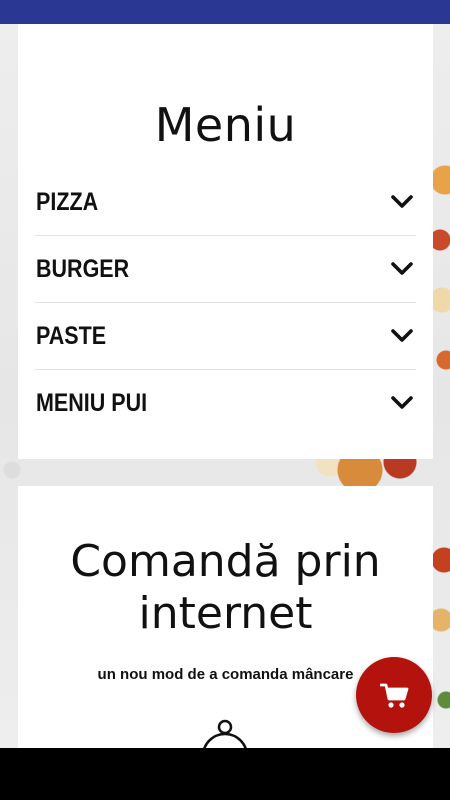 The height and width of the screenshot is (800, 450). I want to click on menu-item-paste: PASTE, so click(225, 336).